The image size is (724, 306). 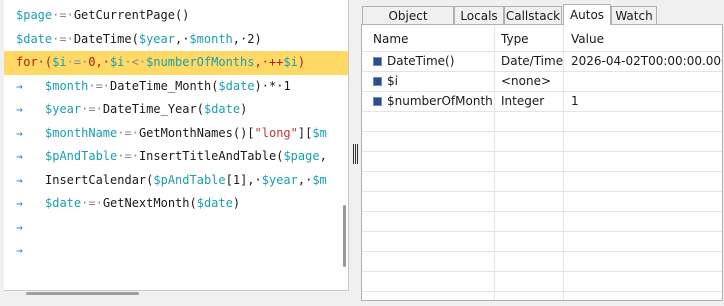 What do you see at coordinates (81, 132) in the screenshot?
I see `code-token: $monthName` at bounding box center [81, 132].